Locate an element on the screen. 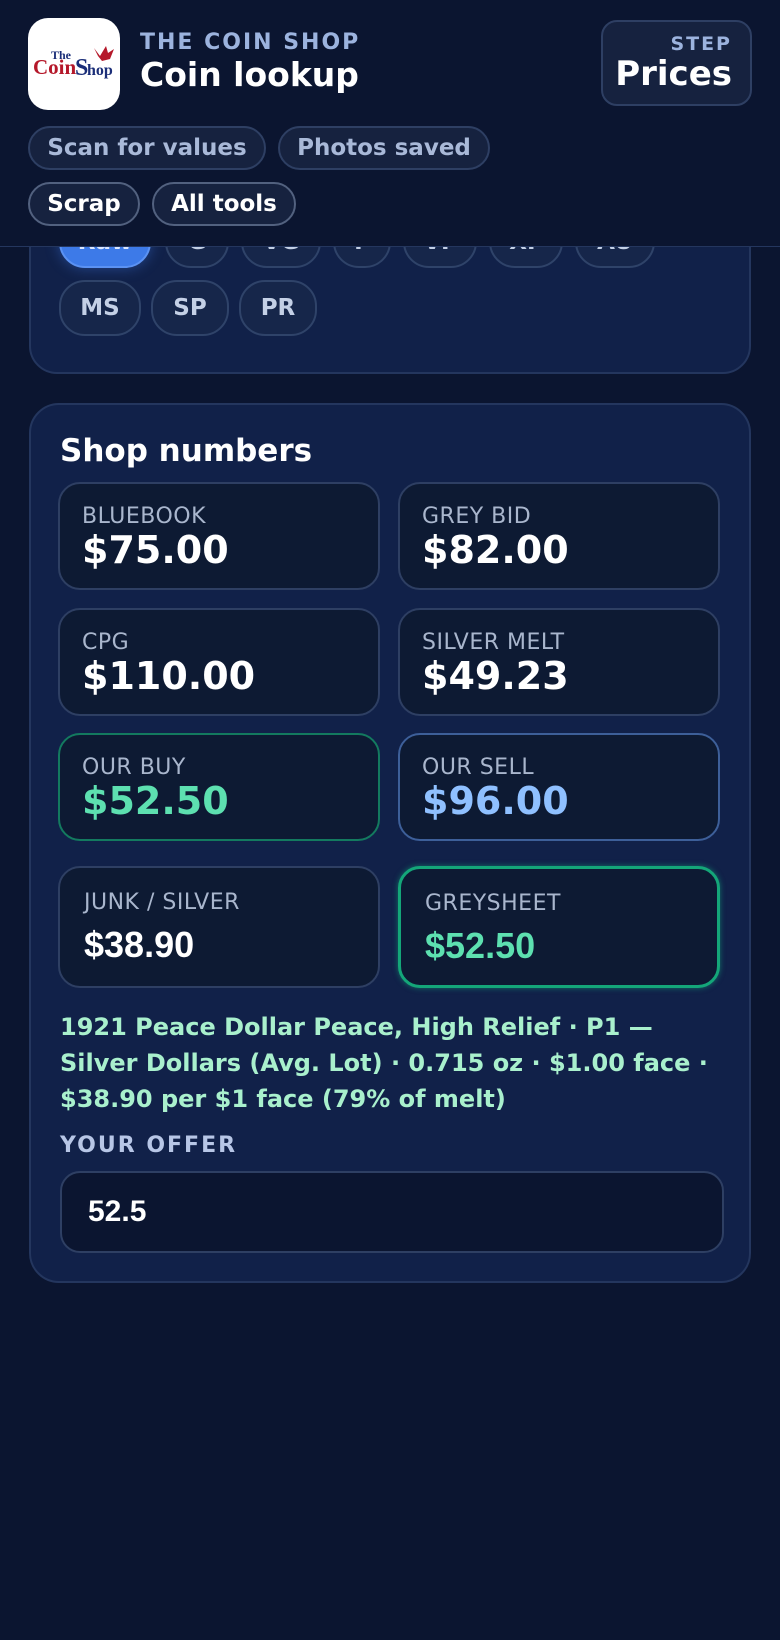 The image size is (780, 1640). stat-label: GREY BID is located at coordinates (477, 516).